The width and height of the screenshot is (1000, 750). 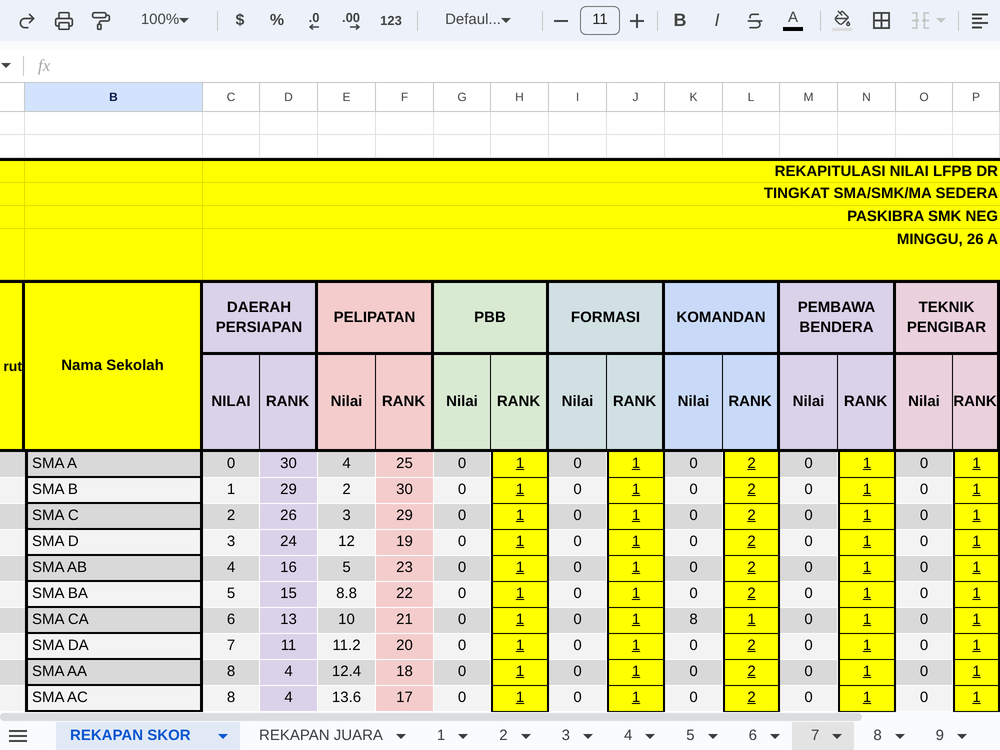 What do you see at coordinates (948, 319) in the screenshot?
I see `group-header: TEKNIK PENGIBAR` at bounding box center [948, 319].